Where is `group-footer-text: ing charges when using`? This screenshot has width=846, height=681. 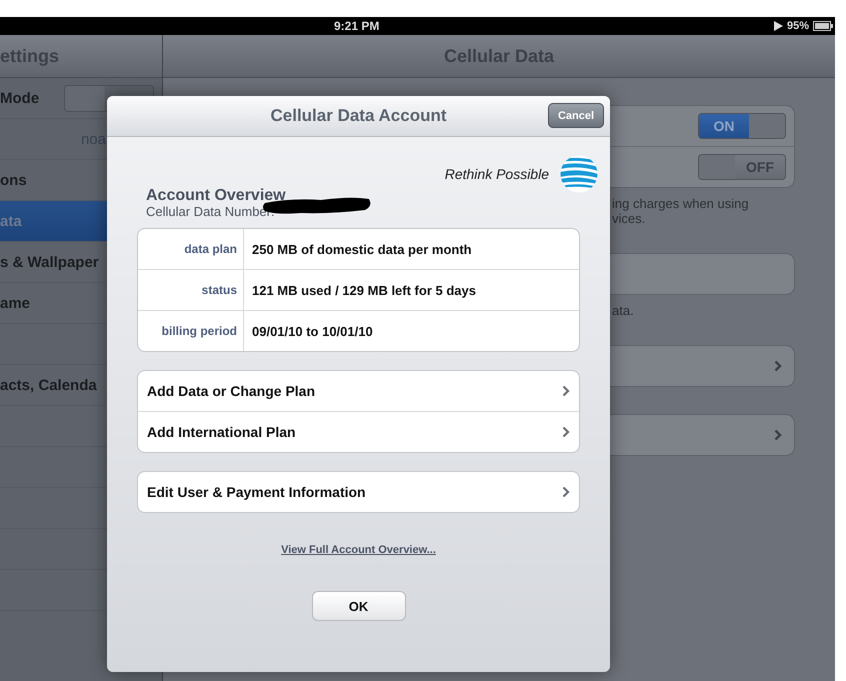 group-footer-text: ing charges when using is located at coordinates (681, 203).